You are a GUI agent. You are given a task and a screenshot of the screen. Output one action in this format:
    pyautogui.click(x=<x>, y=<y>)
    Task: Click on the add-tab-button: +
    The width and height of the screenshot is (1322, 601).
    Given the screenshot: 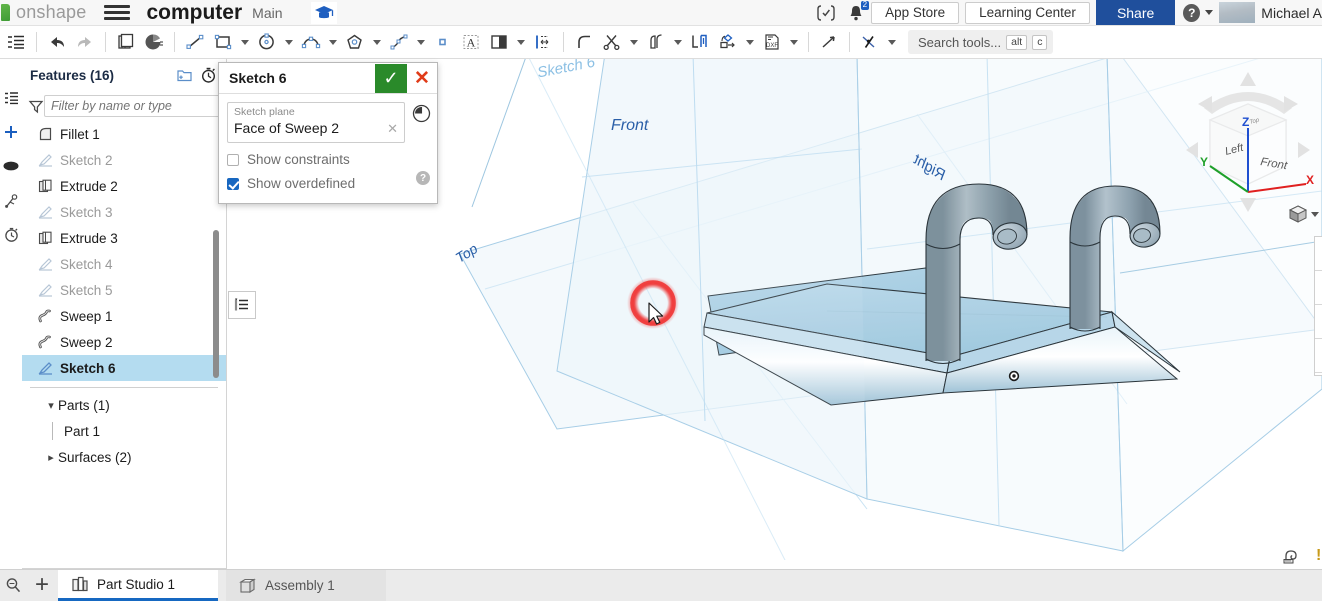 What is the action you would take?
    pyautogui.click(x=42, y=585)
    